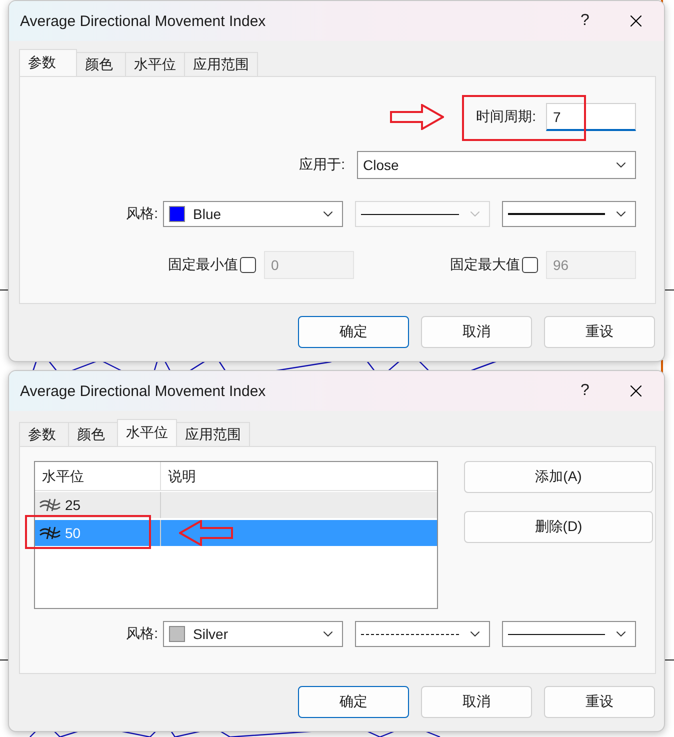 The image size is (674, 737). Describe the element at coordinates (558, 527) in the screenshot. I see `side-button: 删除(D)` at that location.